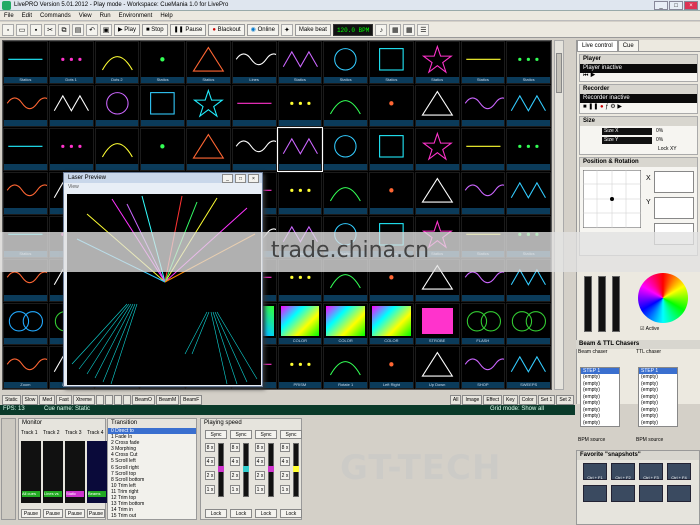 The image size is (700, 525). I want to click on cue-cell: Lines, so click(254, 62).